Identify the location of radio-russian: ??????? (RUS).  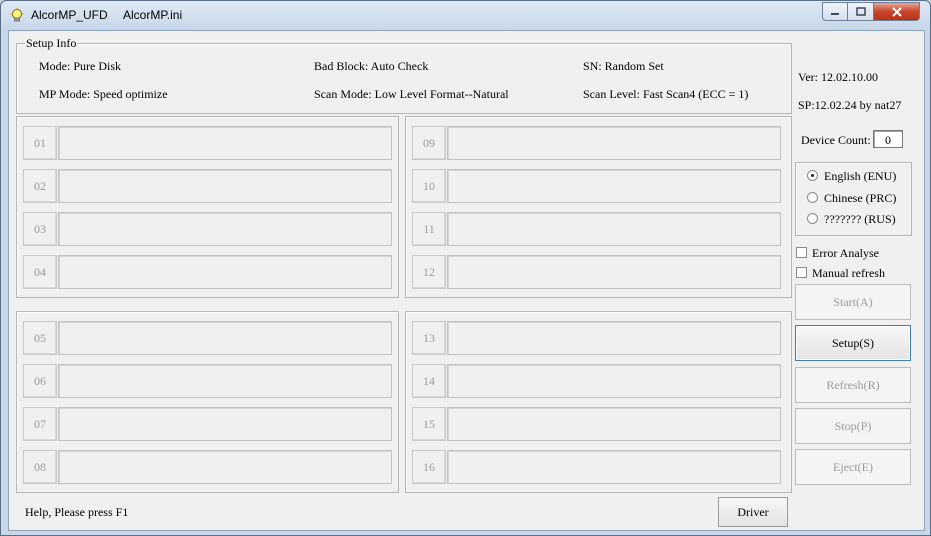
(851, 219).